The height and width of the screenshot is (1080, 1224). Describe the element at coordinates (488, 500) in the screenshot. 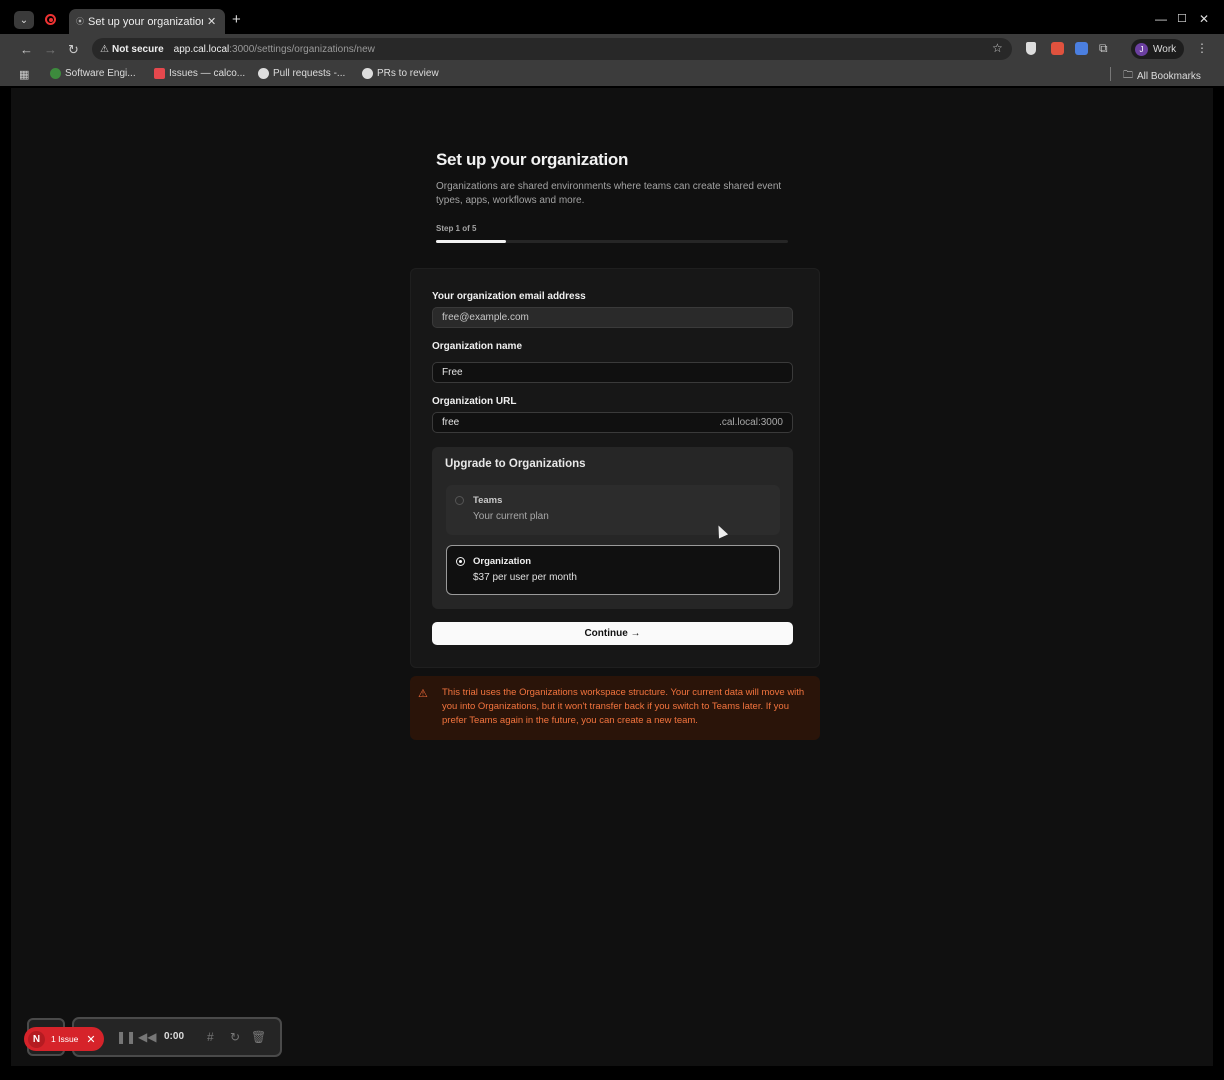

I see `plan-name: Teams` at that location.